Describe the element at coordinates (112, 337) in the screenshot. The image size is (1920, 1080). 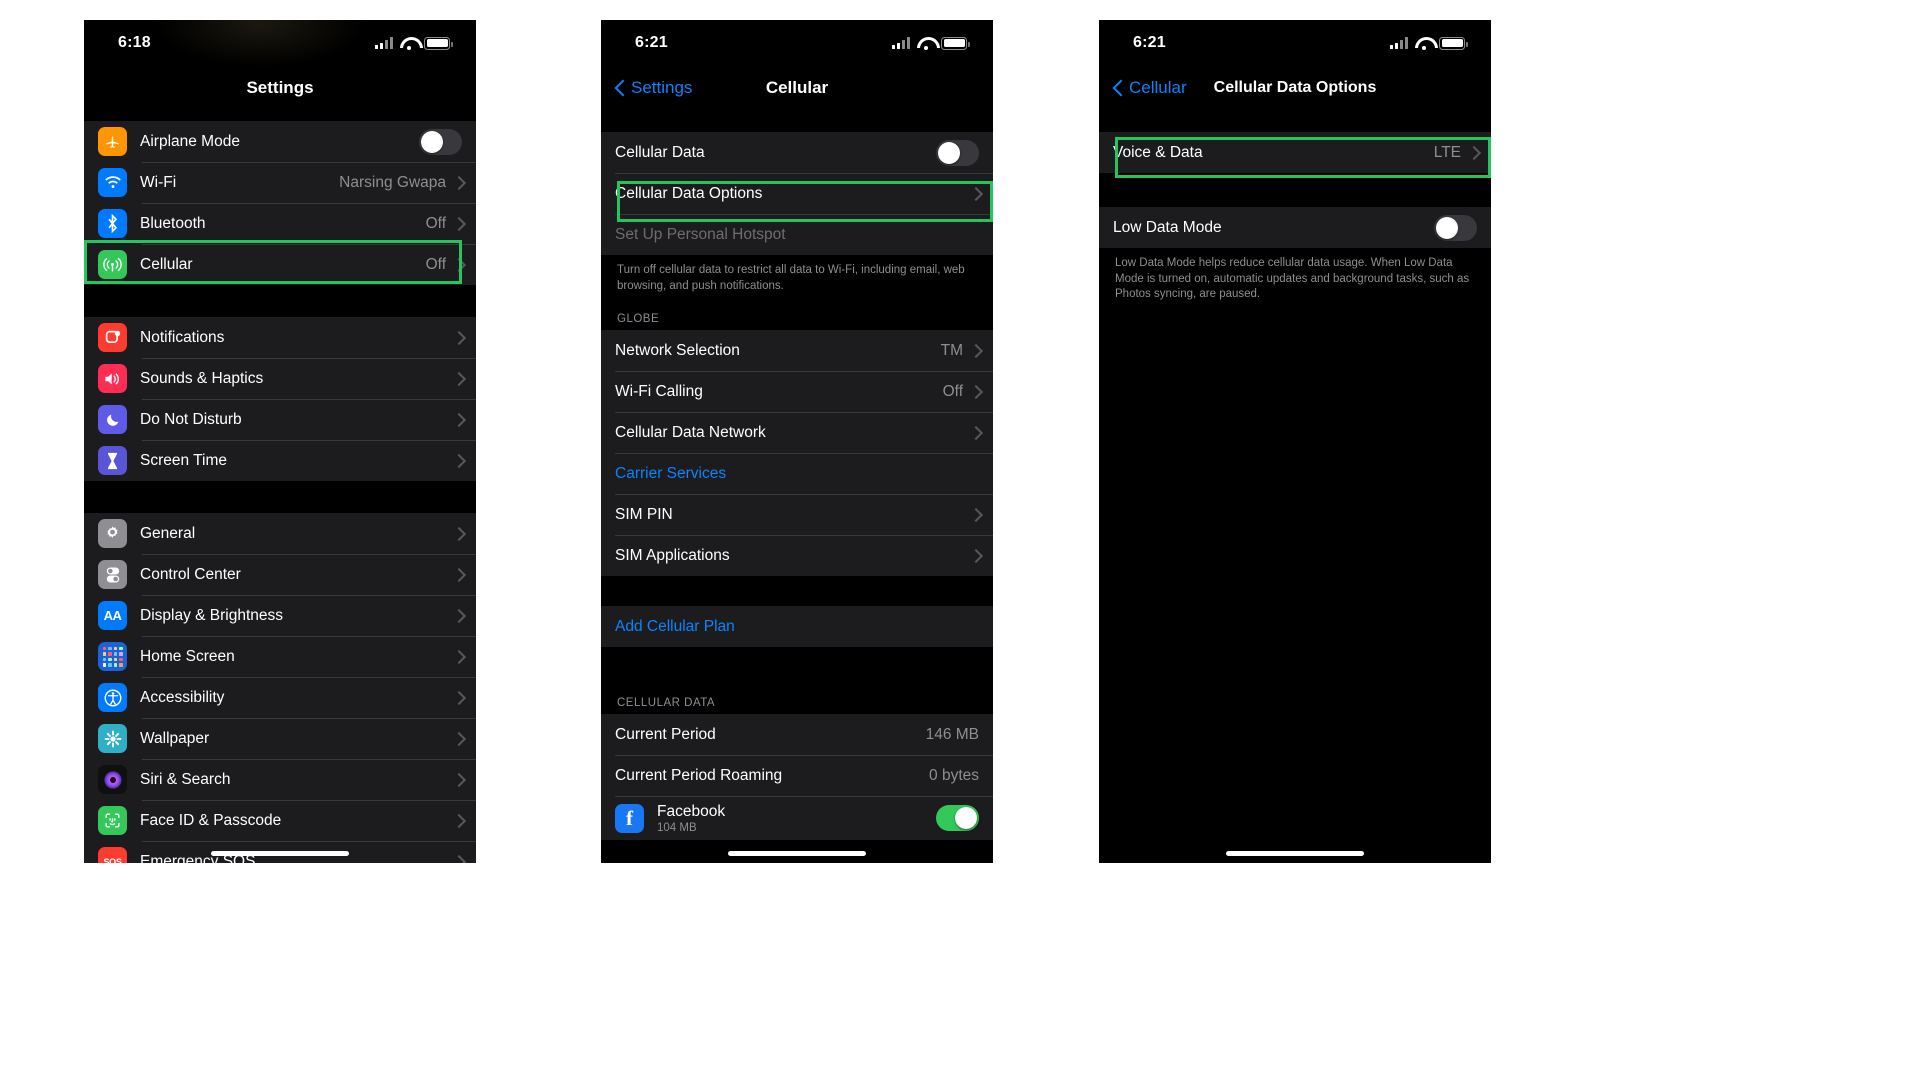
I see `notifications-icon` at that location.